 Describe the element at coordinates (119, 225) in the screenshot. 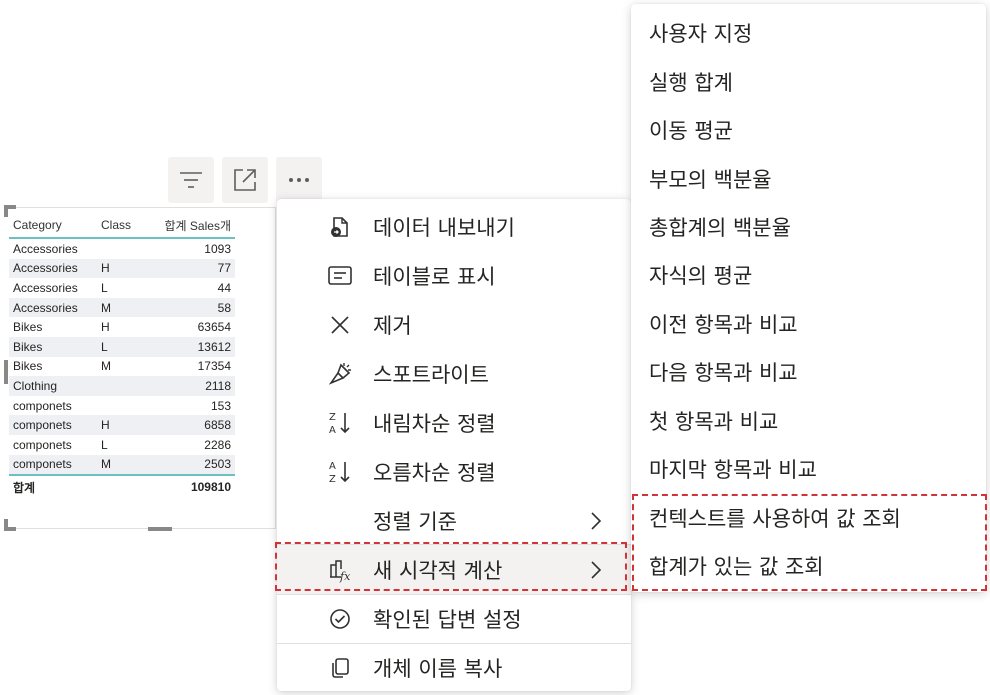

I see `column-header: Class` at that location.